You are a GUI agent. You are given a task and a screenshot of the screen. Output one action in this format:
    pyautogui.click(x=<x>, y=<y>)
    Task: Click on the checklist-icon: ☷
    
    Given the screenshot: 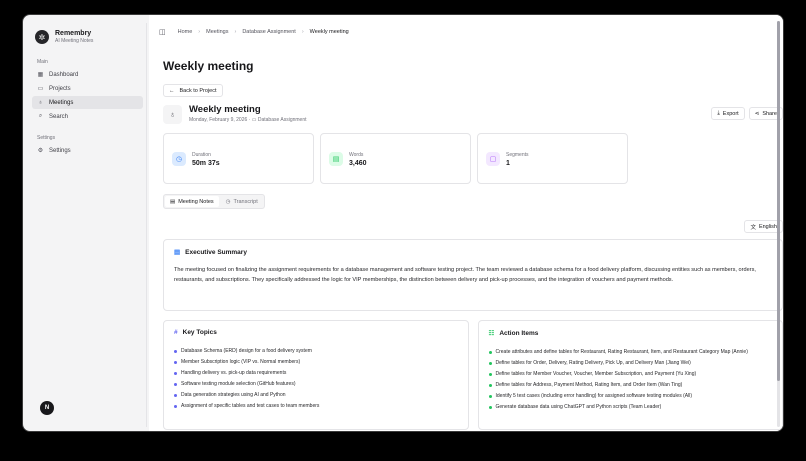 What is the action you would take?
    pyautogui.click(x=491, y=333)
    